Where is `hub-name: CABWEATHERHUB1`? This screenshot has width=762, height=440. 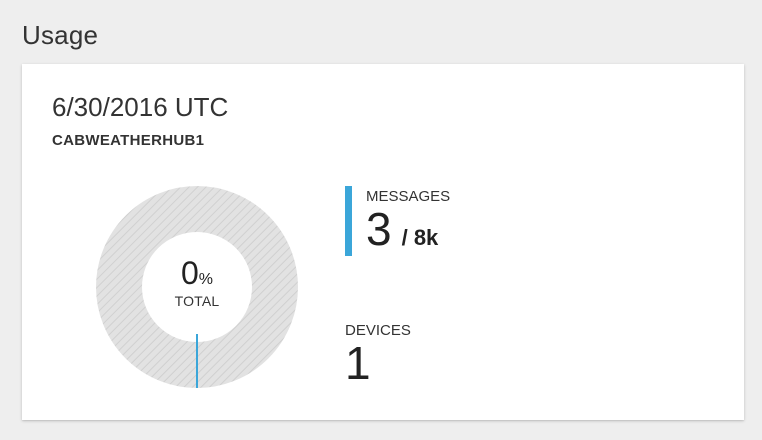
hub-name: CABWEATHERHUB1 is located at coordinates (128, 140).